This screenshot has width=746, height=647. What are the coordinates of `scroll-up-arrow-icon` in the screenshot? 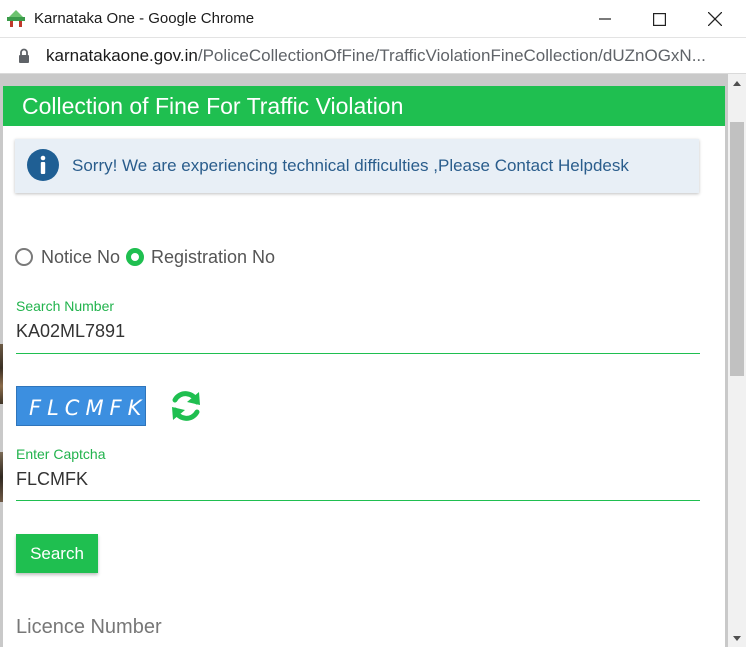 It's located at (737, 83).